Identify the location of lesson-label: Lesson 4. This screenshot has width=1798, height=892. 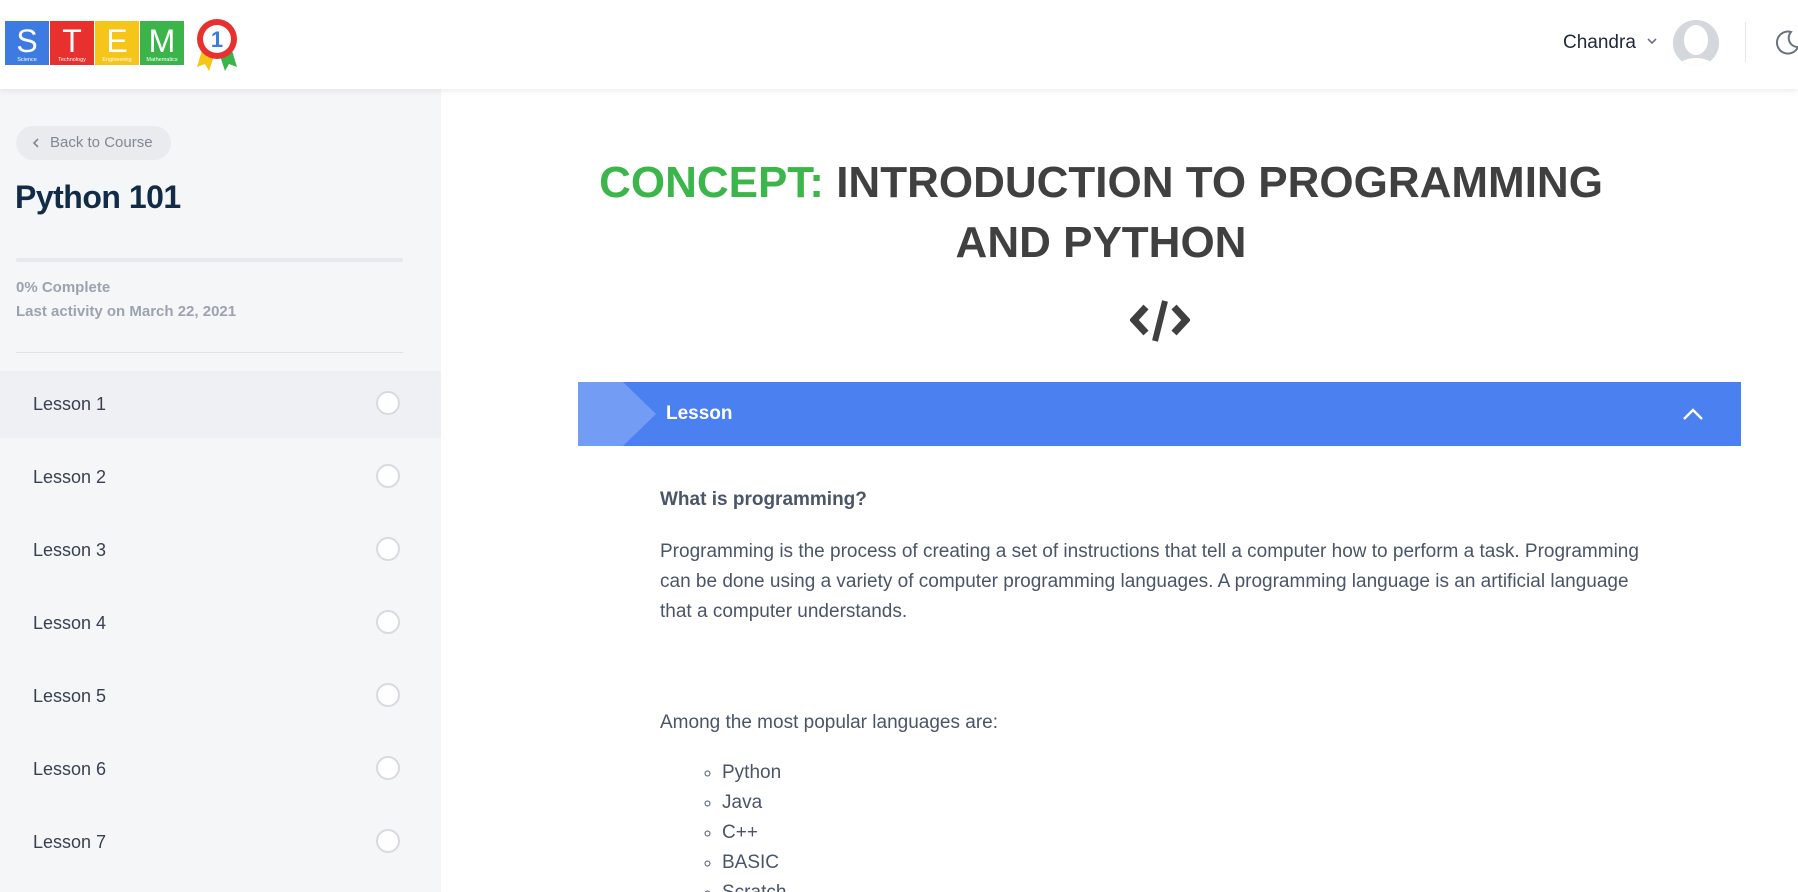
(70, 623).